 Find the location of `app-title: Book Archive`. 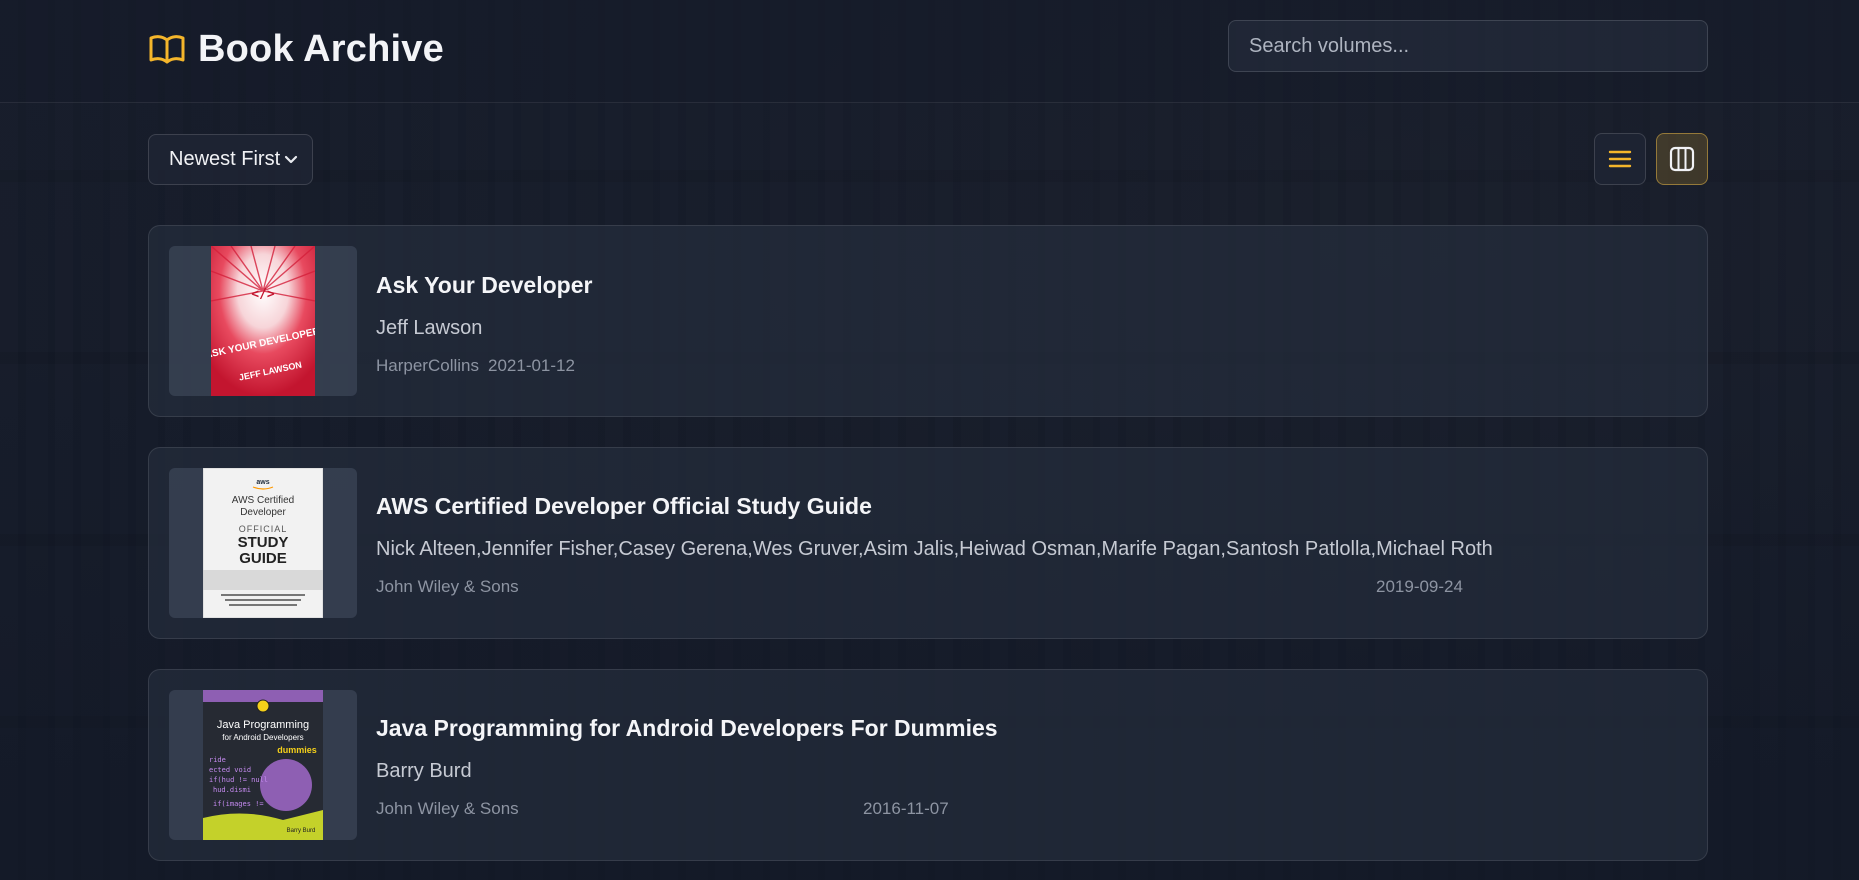

app-title: Book Archive is located at coordinates (321, 48).